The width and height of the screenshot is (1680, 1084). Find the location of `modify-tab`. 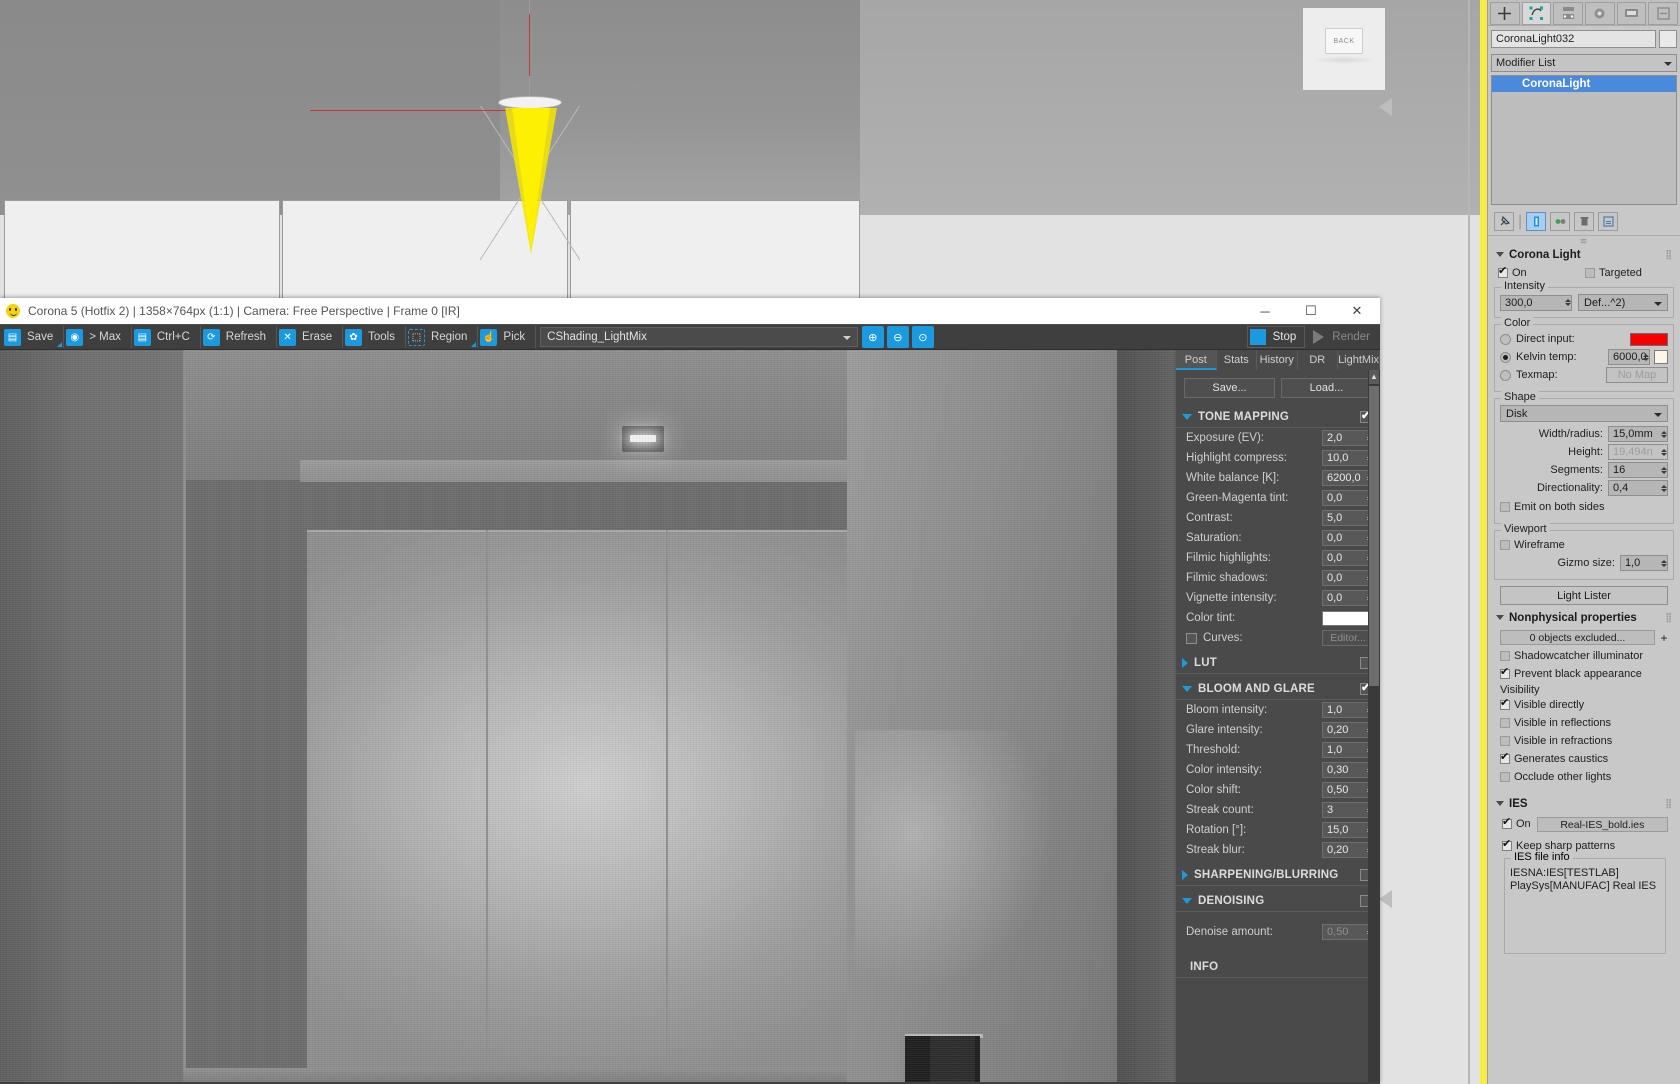

modify-tab is located at coordinates (1536, 13).